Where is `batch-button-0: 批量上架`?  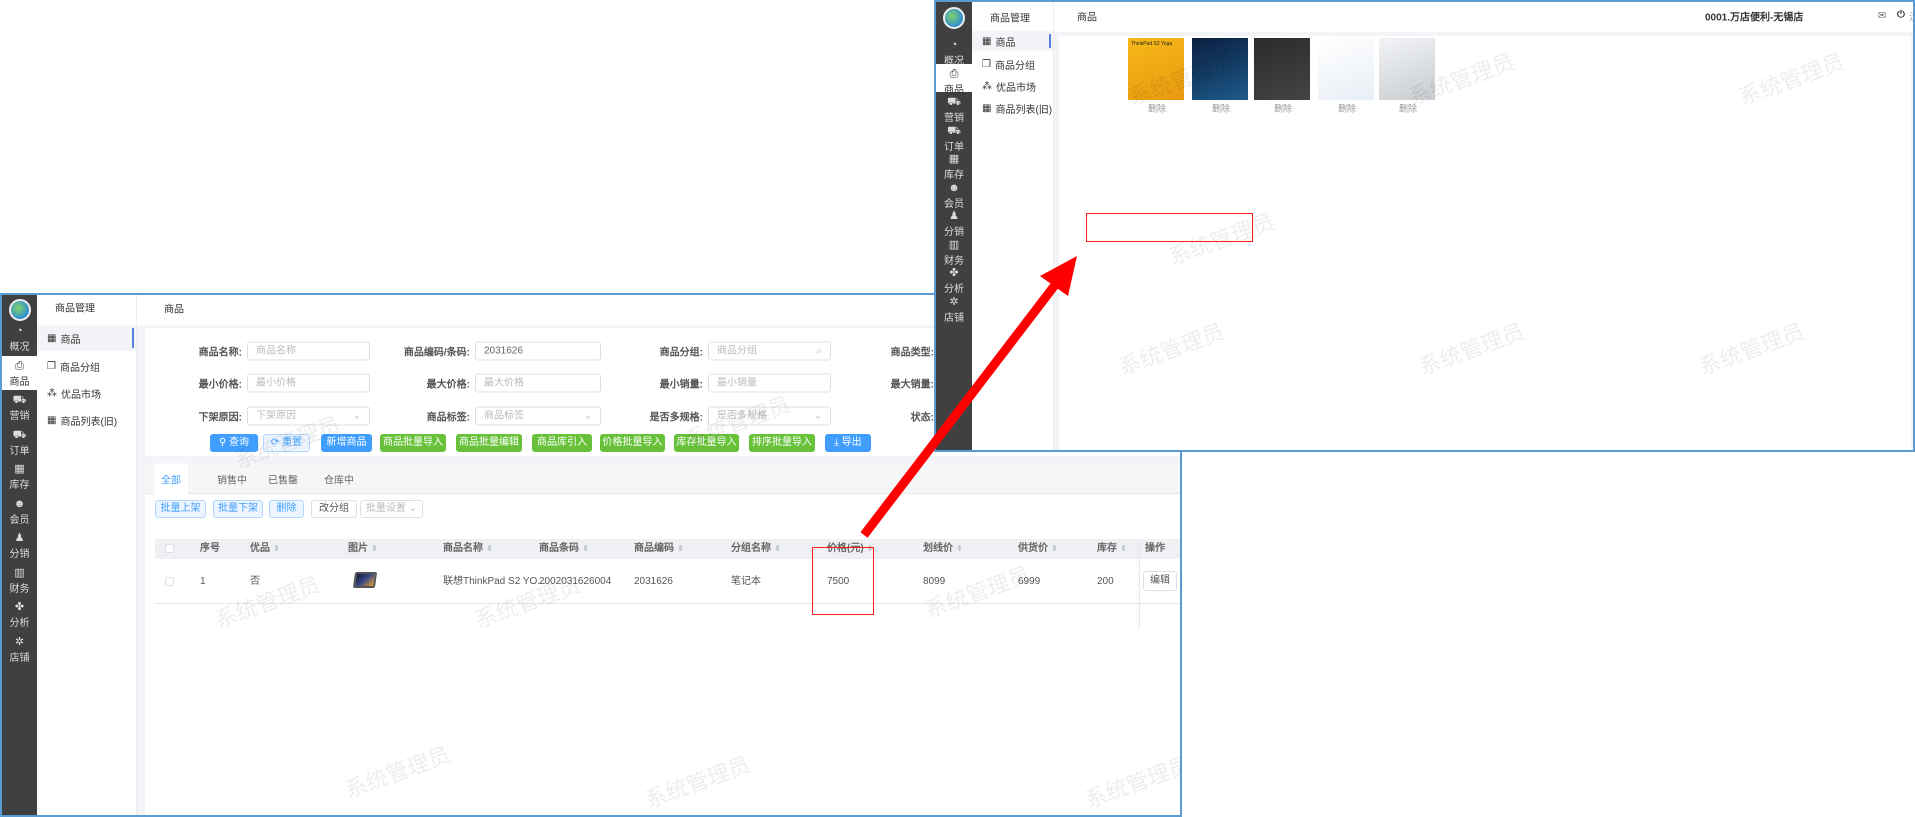 batch-button-0: 批量上架 is located at coordinates (180, 509).